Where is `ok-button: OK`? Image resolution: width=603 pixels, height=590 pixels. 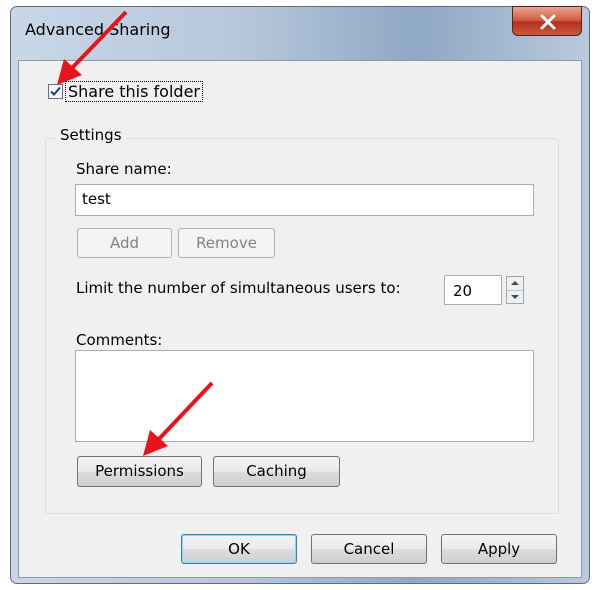 ok-button: OK is located at coordinates (239, 549).